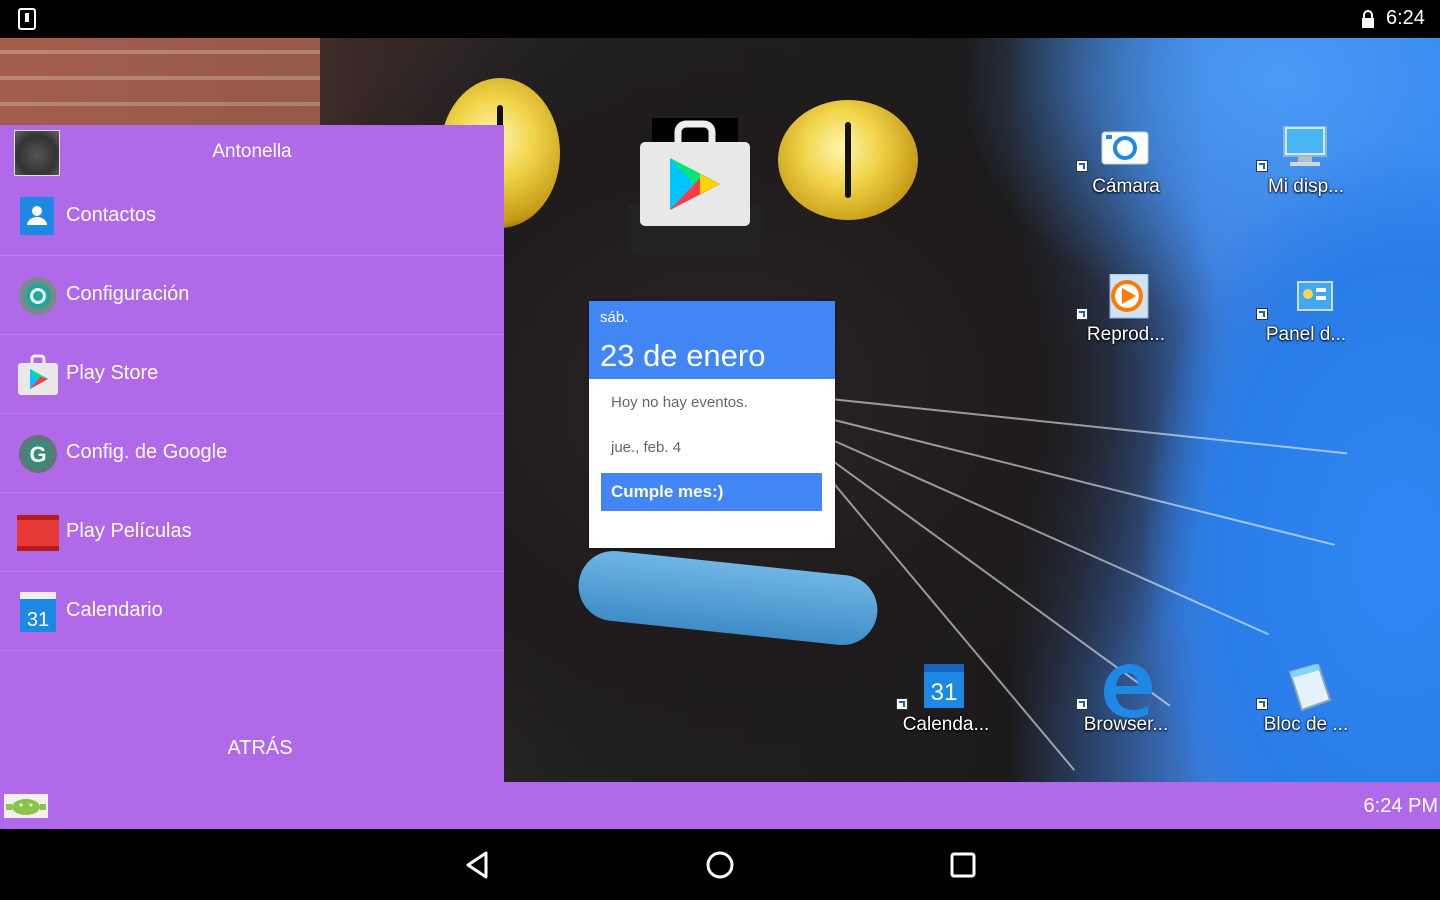  I want to click on recents-icon, so click(963, 865).